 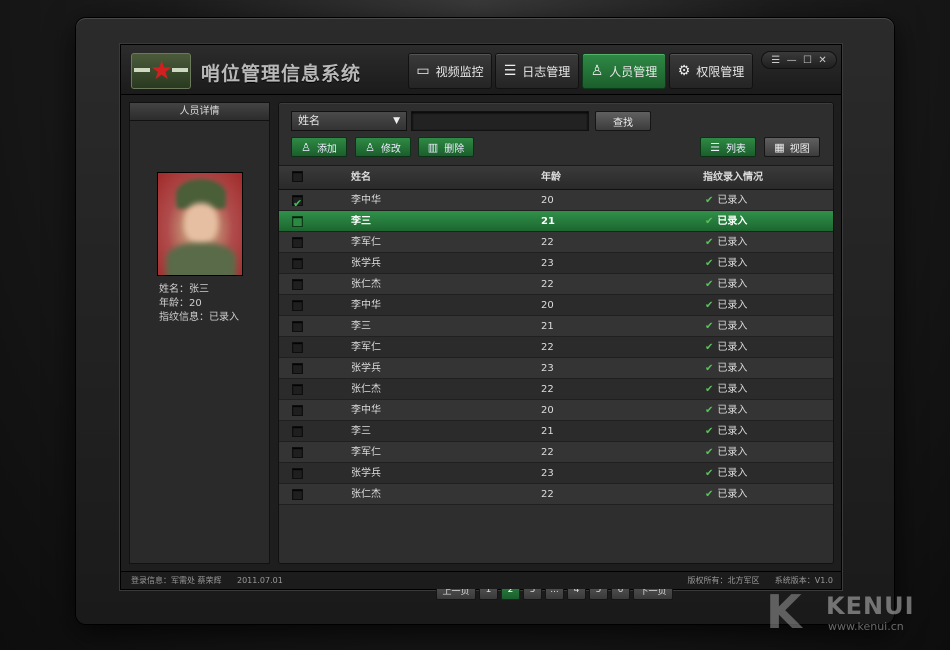 I want to click on search-button: 查找, so click(x=623, y=121).